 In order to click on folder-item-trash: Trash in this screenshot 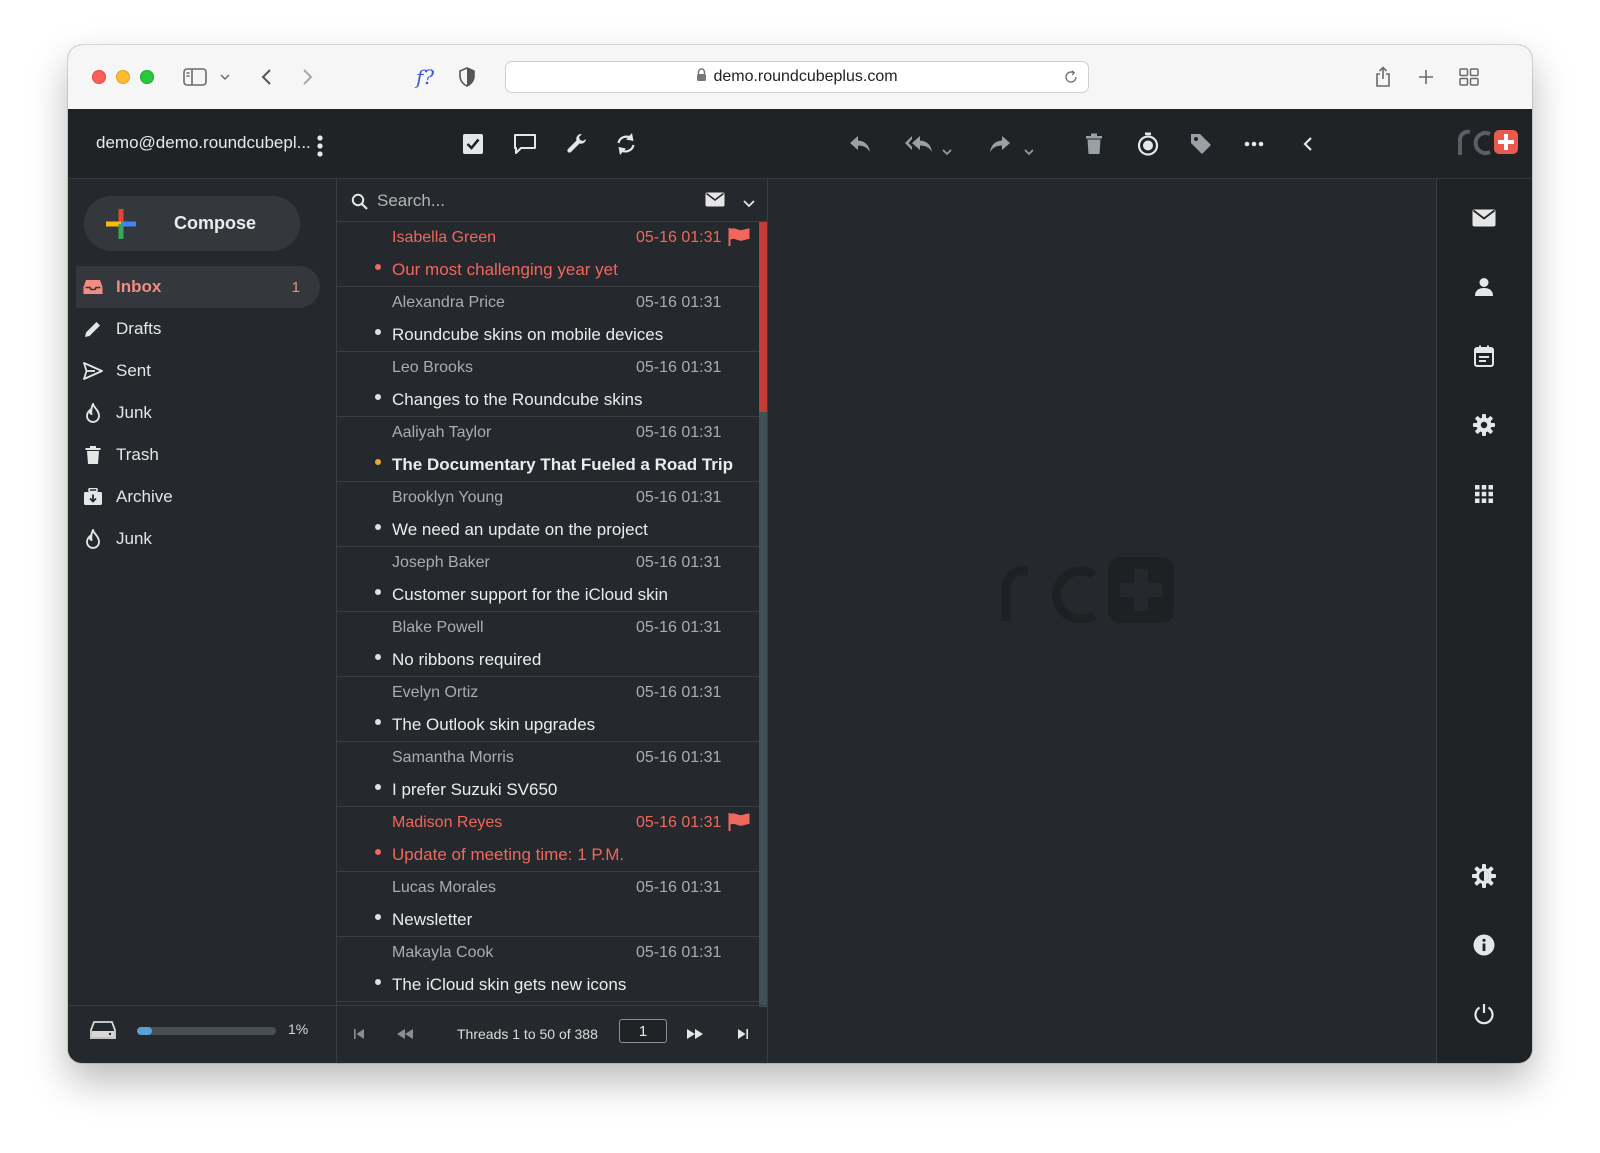, I will do `click(198, 455)`.